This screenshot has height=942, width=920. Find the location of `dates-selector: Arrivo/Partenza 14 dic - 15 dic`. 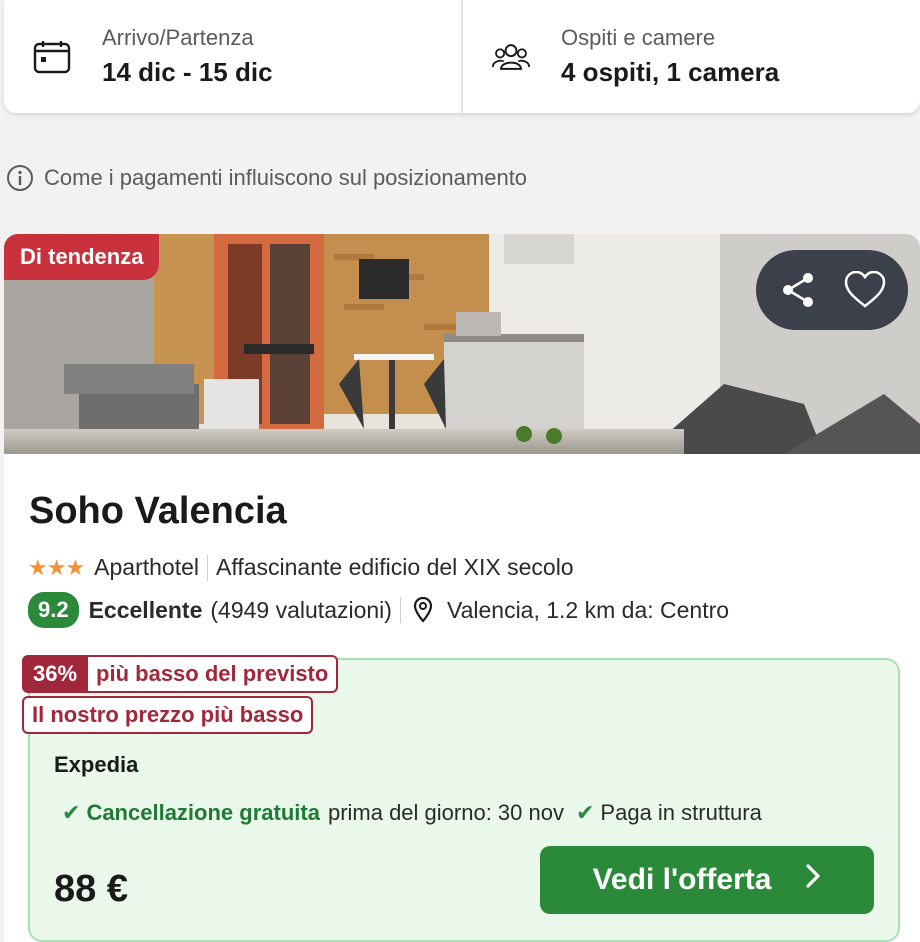

dates-selector: Arrivo/Partenza 14 dic - 15 dic is located at coordinates (233, 56).